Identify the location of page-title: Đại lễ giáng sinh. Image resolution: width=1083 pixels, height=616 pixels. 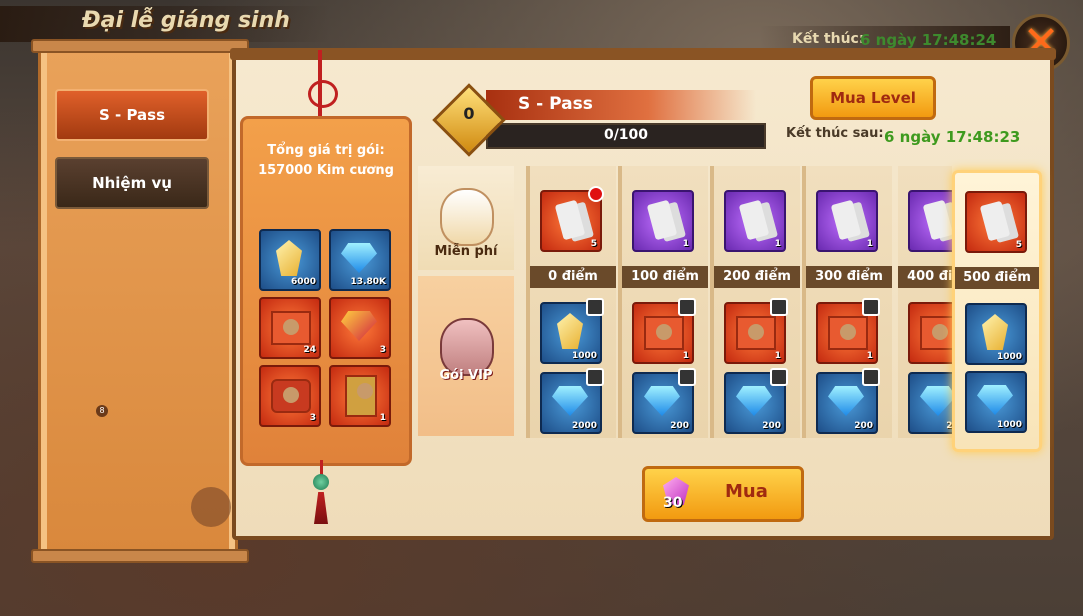
(186, 20).